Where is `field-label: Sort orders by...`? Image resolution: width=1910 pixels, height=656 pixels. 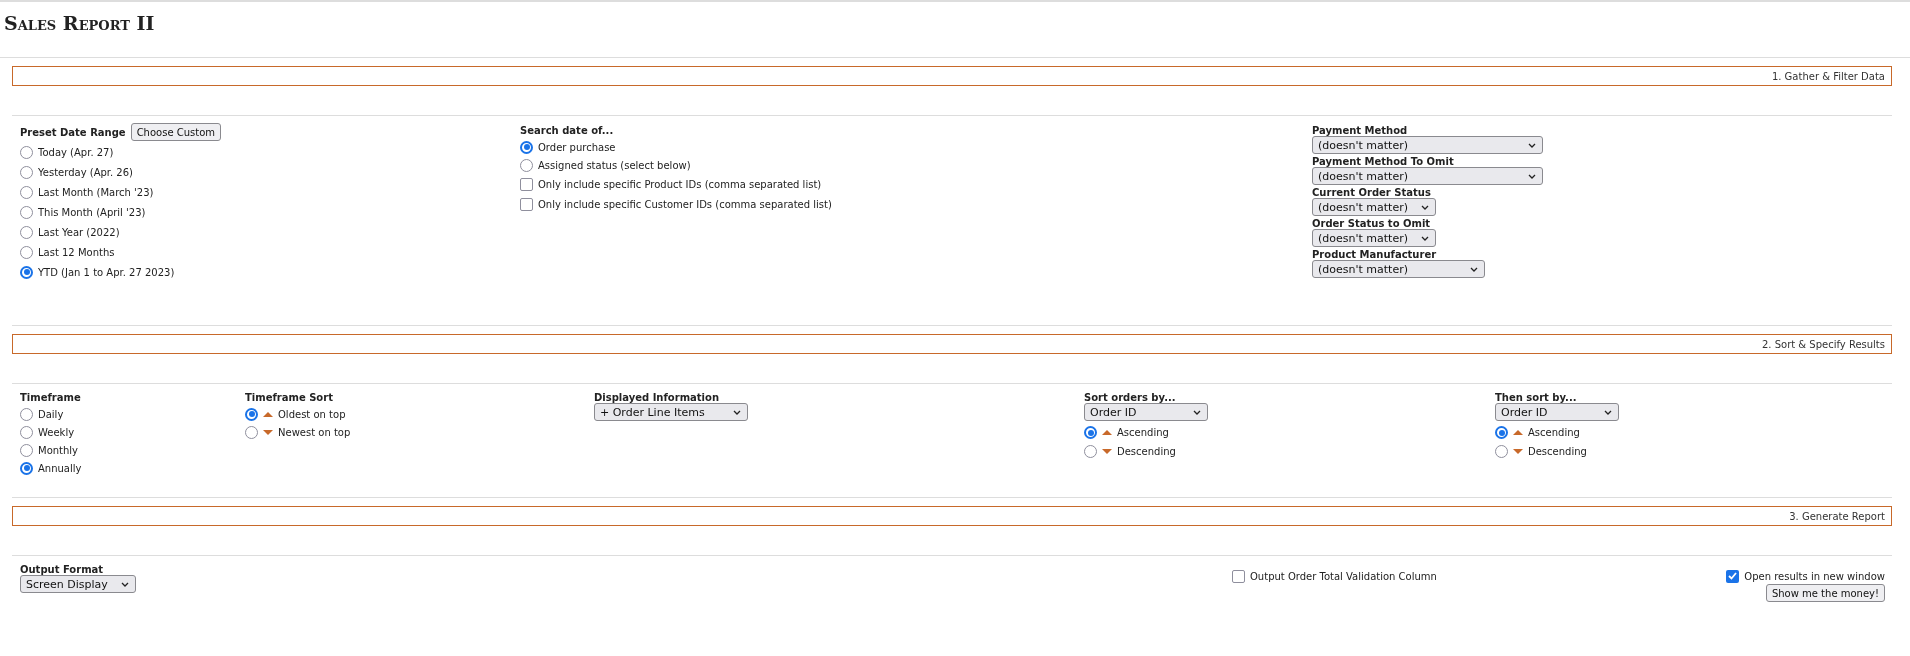
field-label: Sort orders by... is located at coordinates (1130, 397).